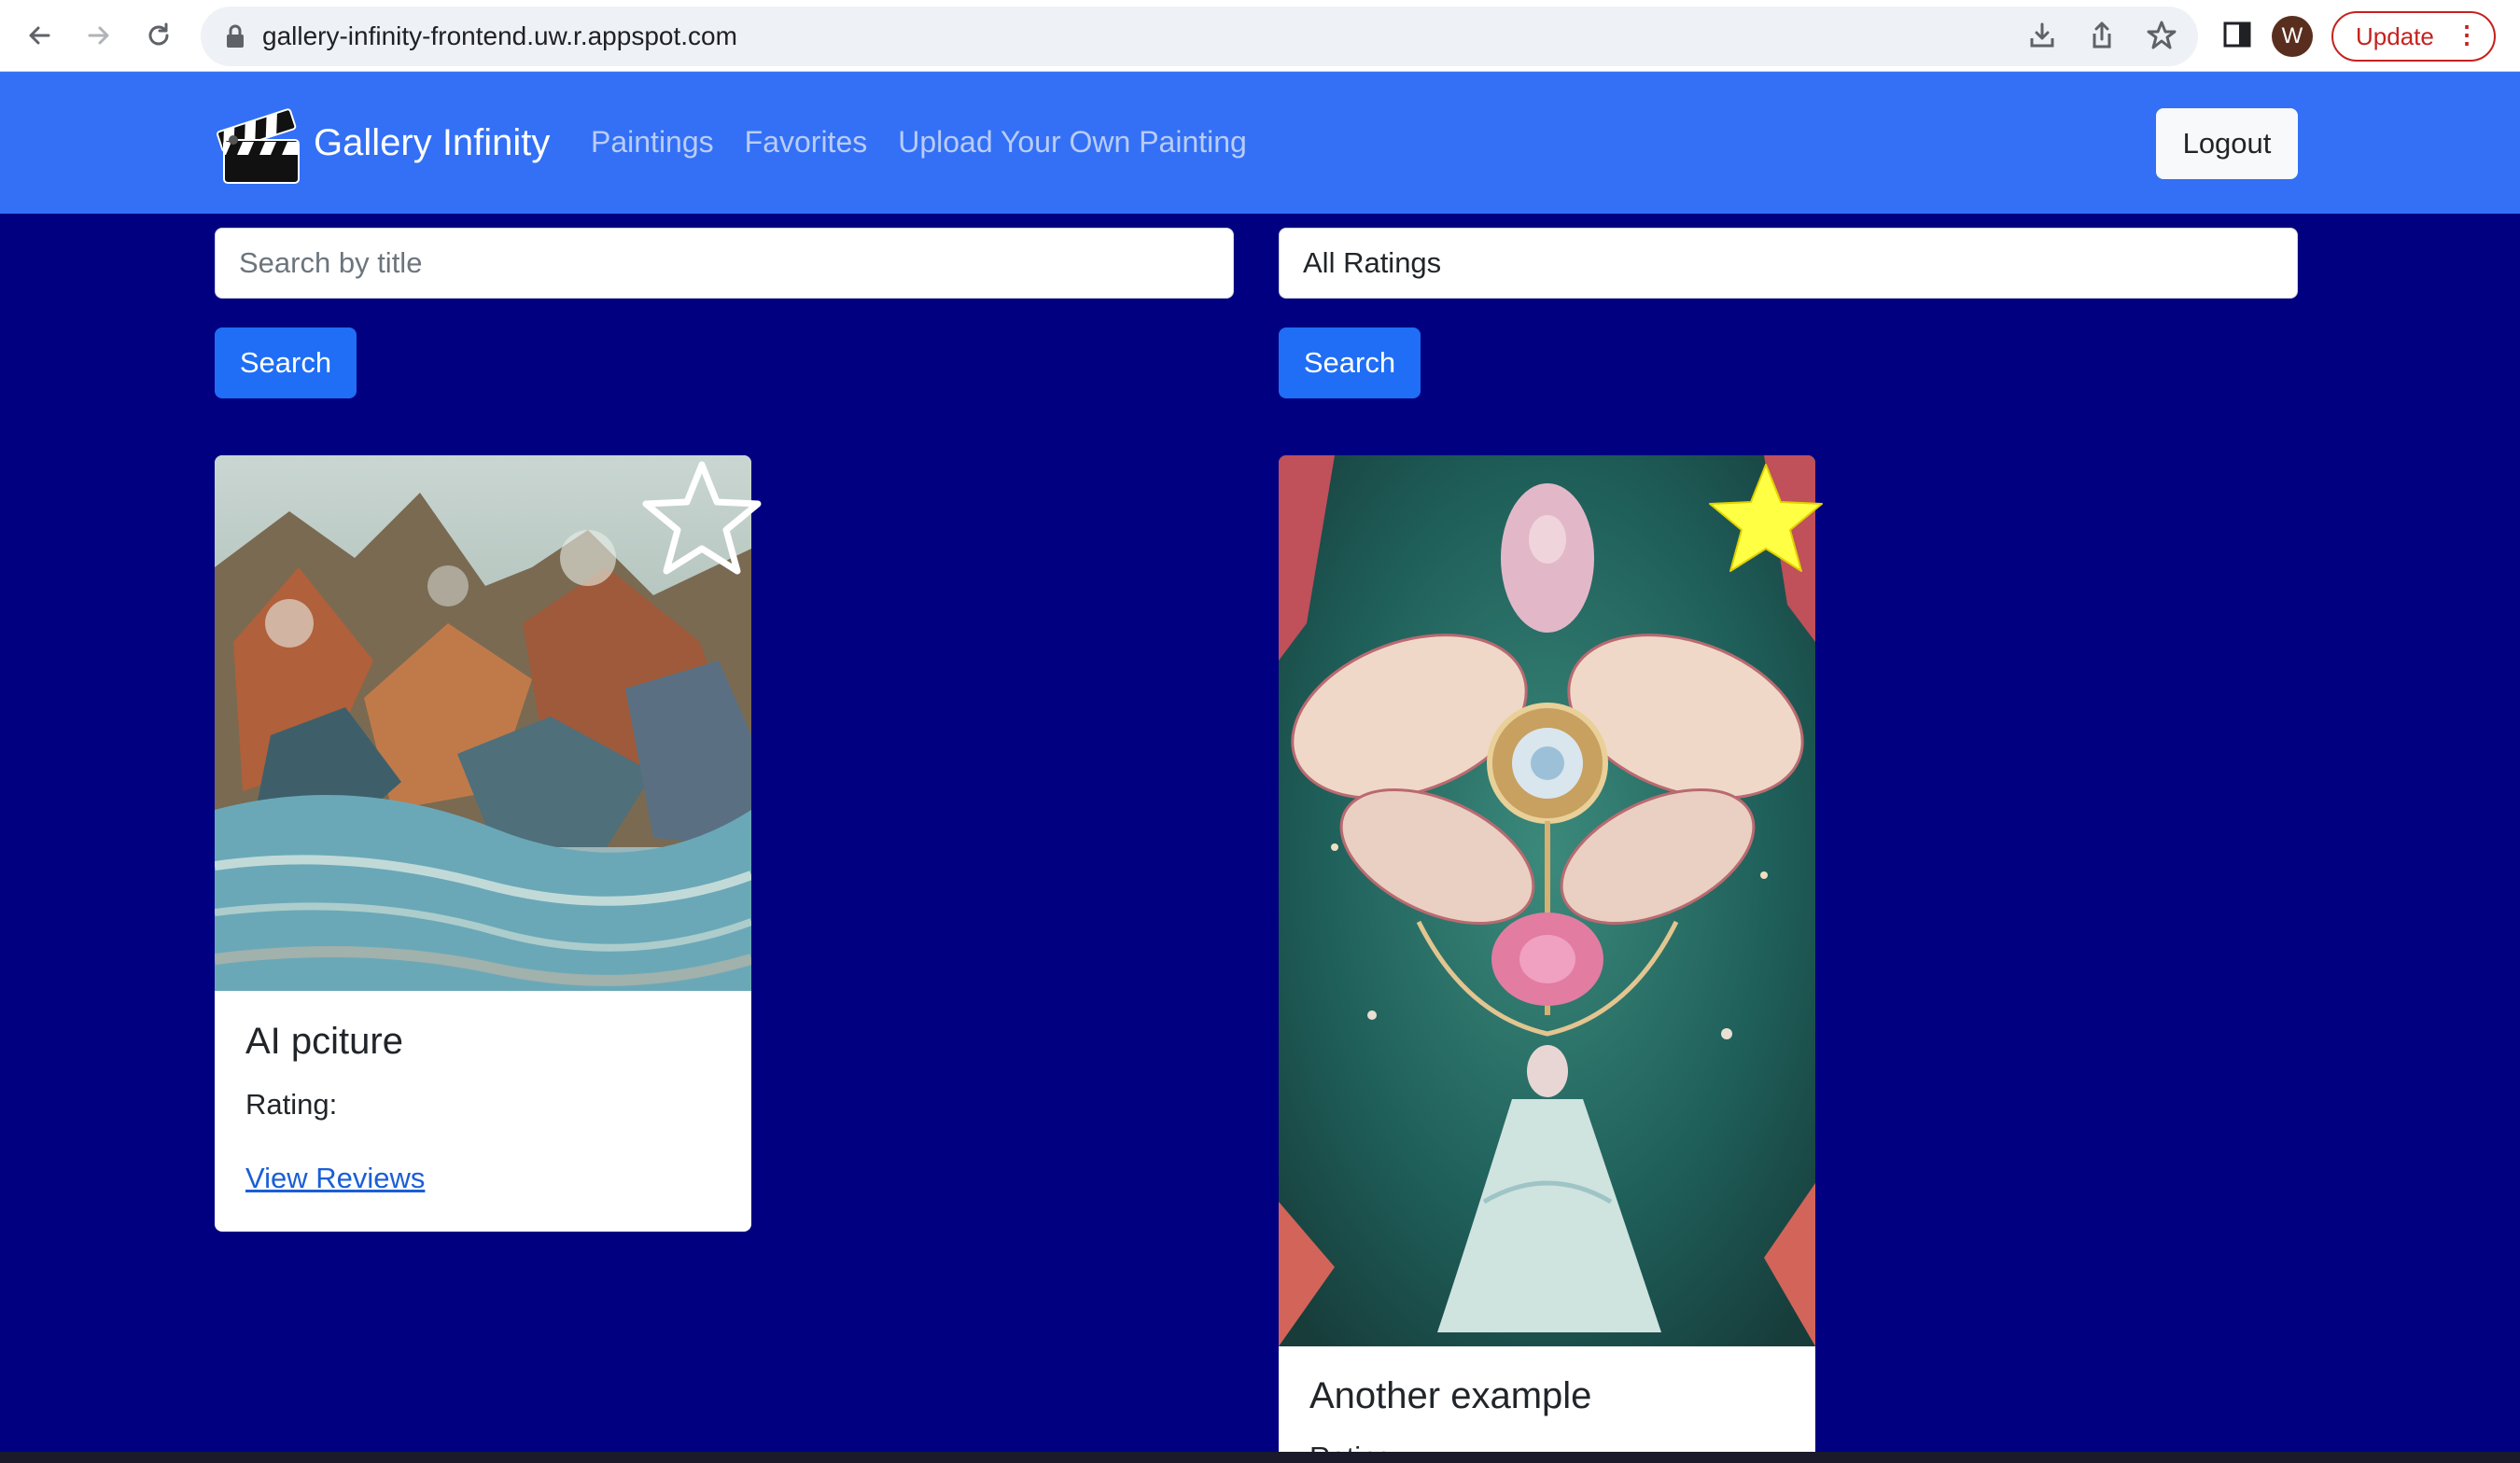 The image size is (2520, 1463). Describe the element at coordinates (1072, 142) in the screenshot. I see `nav-link-upload: Upload Your Own Painting` at that location.